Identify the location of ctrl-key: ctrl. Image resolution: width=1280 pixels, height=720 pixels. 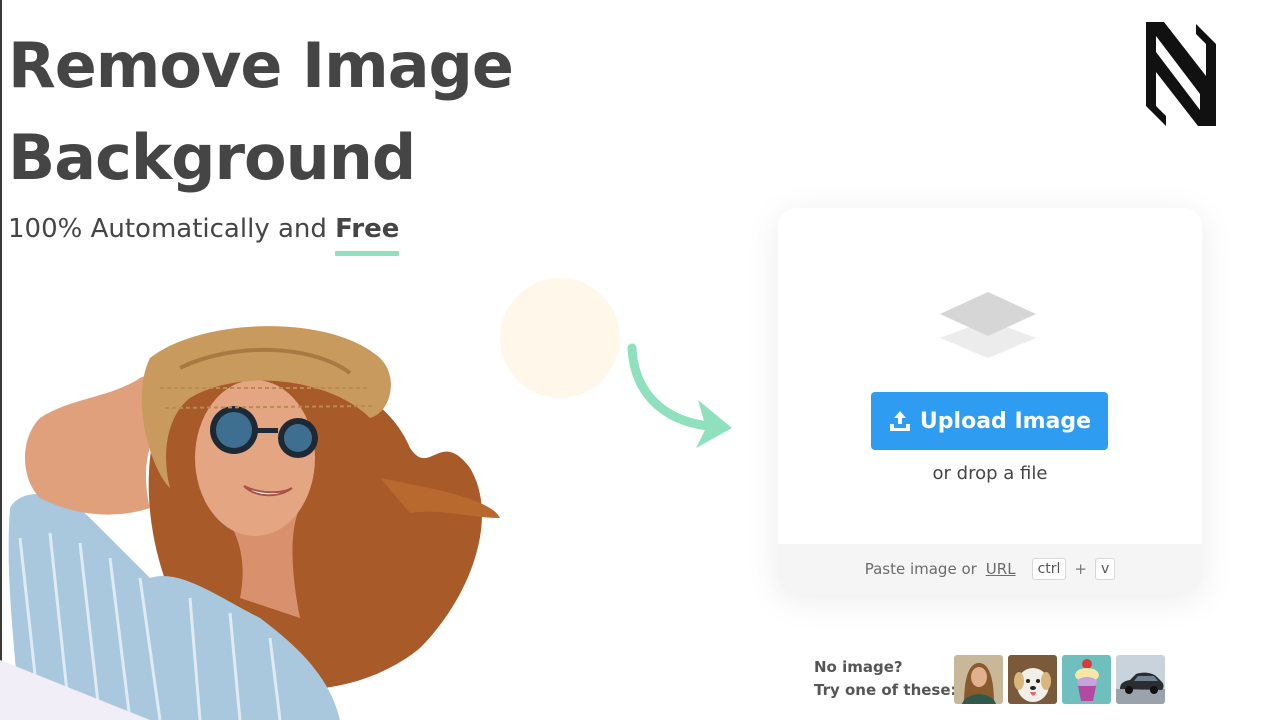
(1049, 569).